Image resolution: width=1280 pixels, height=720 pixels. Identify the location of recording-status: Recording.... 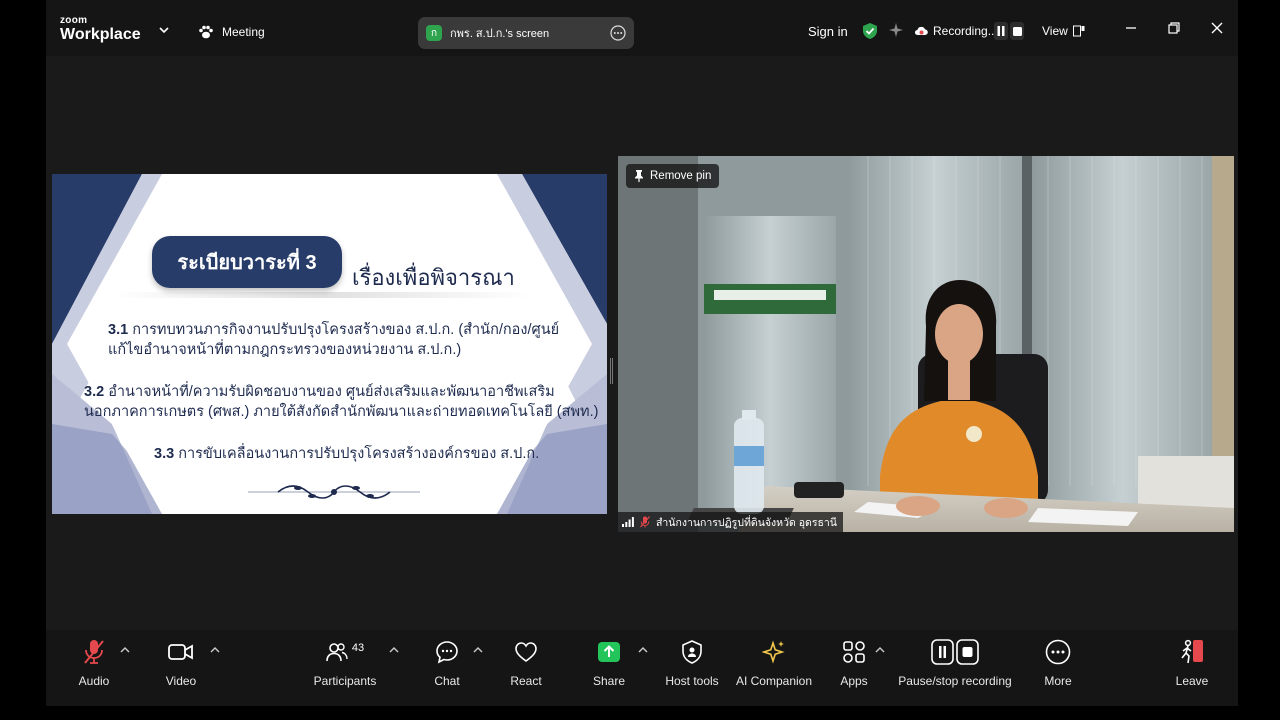
(956, 31).